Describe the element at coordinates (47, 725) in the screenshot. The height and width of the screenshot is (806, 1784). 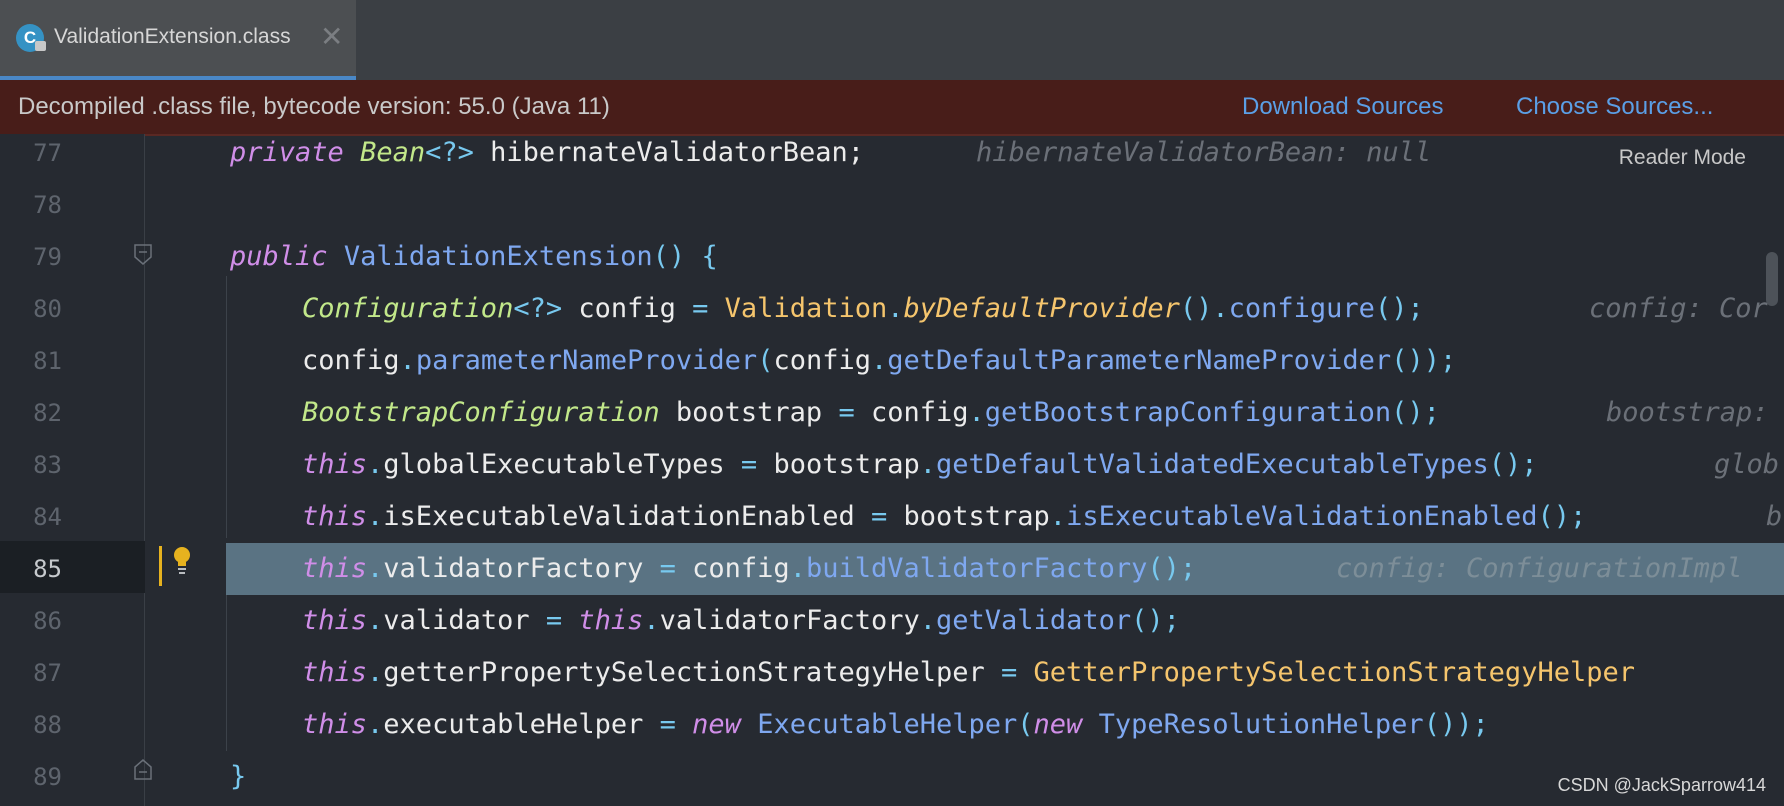
I see `line-number: 88` at that location.